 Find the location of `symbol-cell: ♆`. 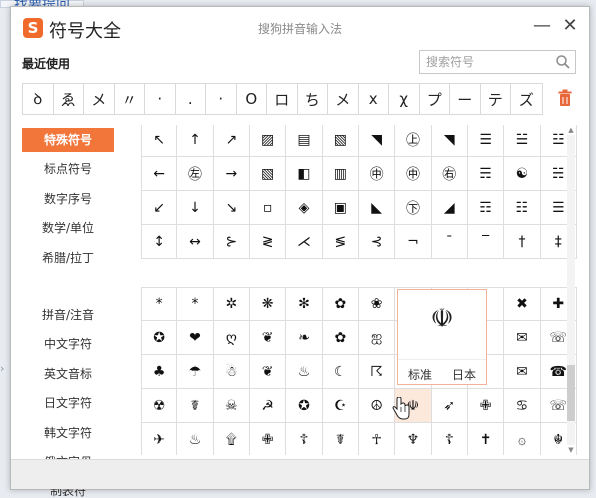

symbol-cell: ♆ is located at coordinates (413, 439).